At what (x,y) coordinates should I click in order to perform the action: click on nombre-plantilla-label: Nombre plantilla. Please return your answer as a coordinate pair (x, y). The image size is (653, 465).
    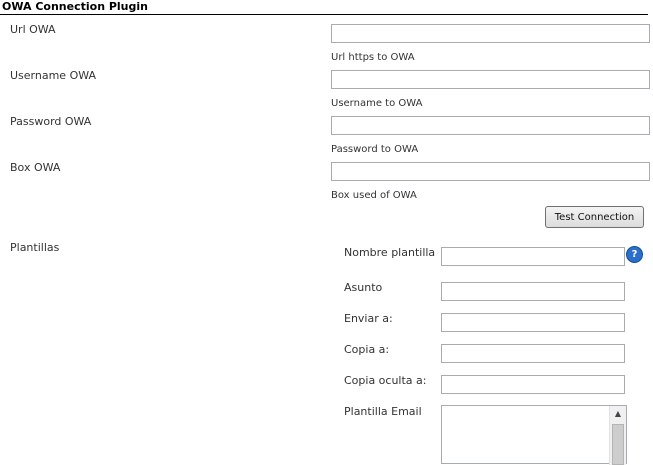
    Looking at the image, I should click on (390, 252).